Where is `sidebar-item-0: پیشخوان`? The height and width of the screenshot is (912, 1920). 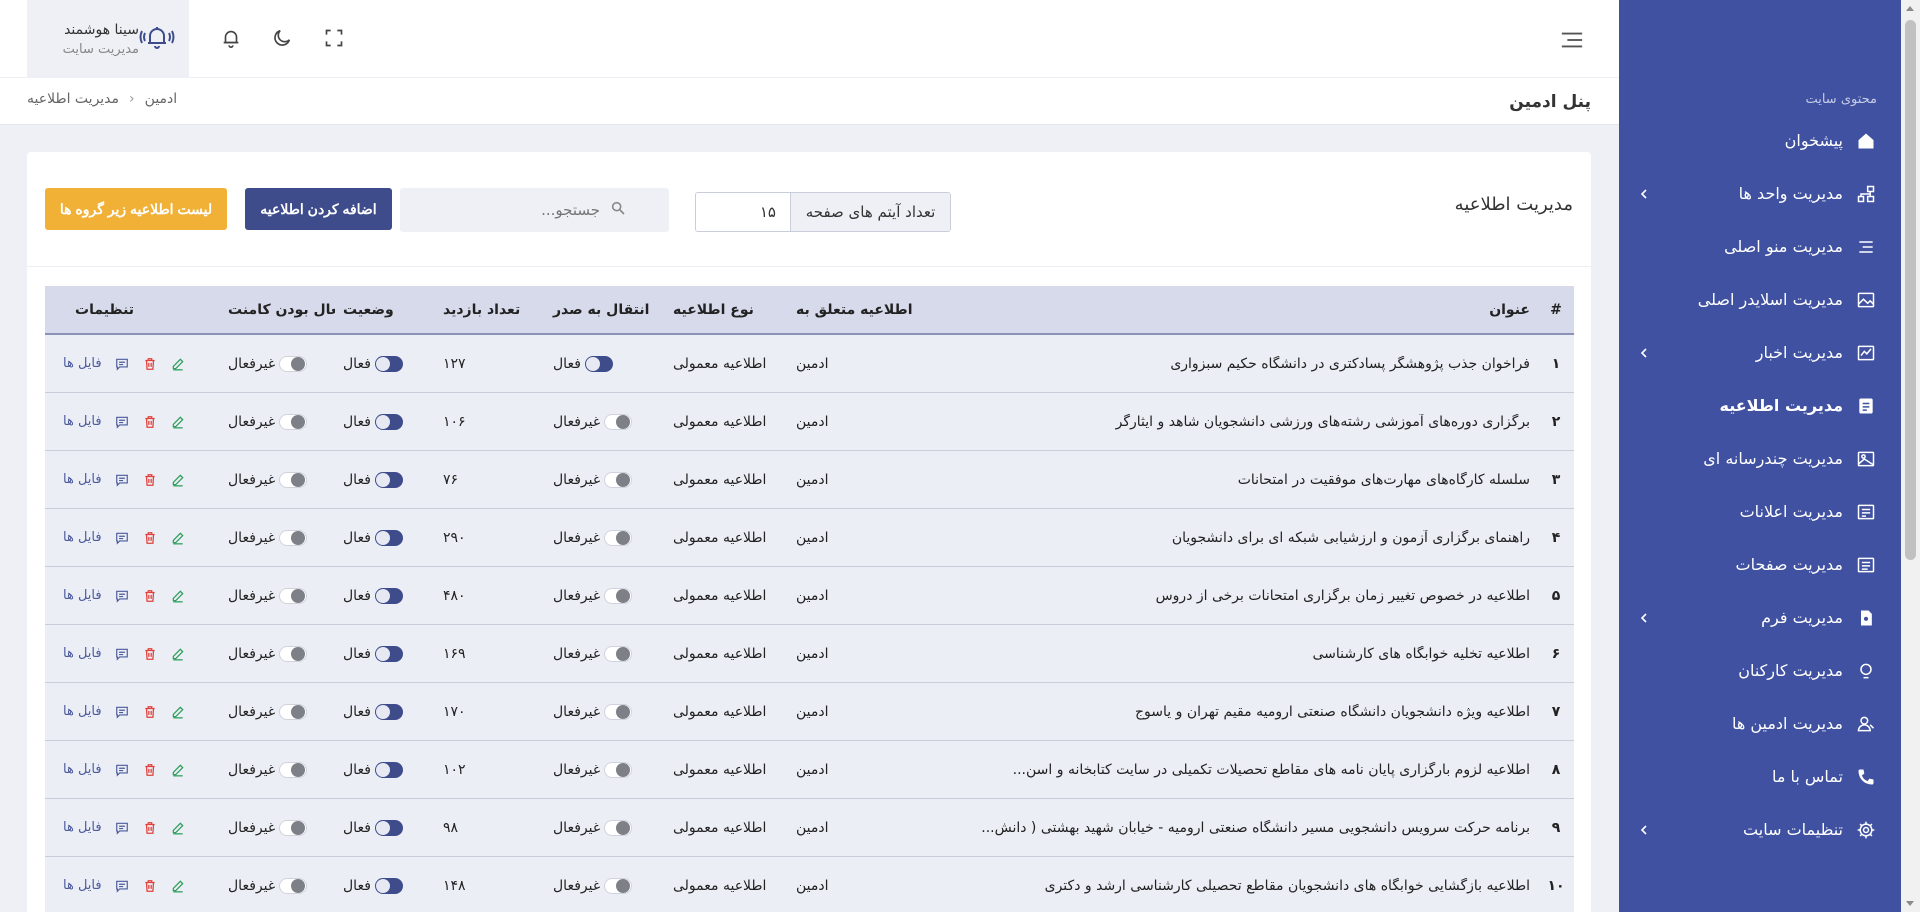
sidebar-item-0: پیشخوان is located at coordinates (1760, 140).